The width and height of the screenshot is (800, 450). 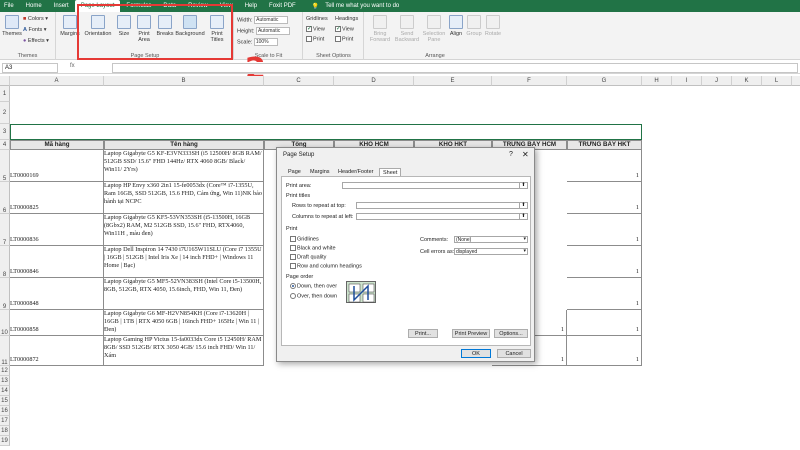 What do you see at coordinates (5, 401) in the screenshot?
I see `row-header-15: 15` at bounding box center [5, 401].